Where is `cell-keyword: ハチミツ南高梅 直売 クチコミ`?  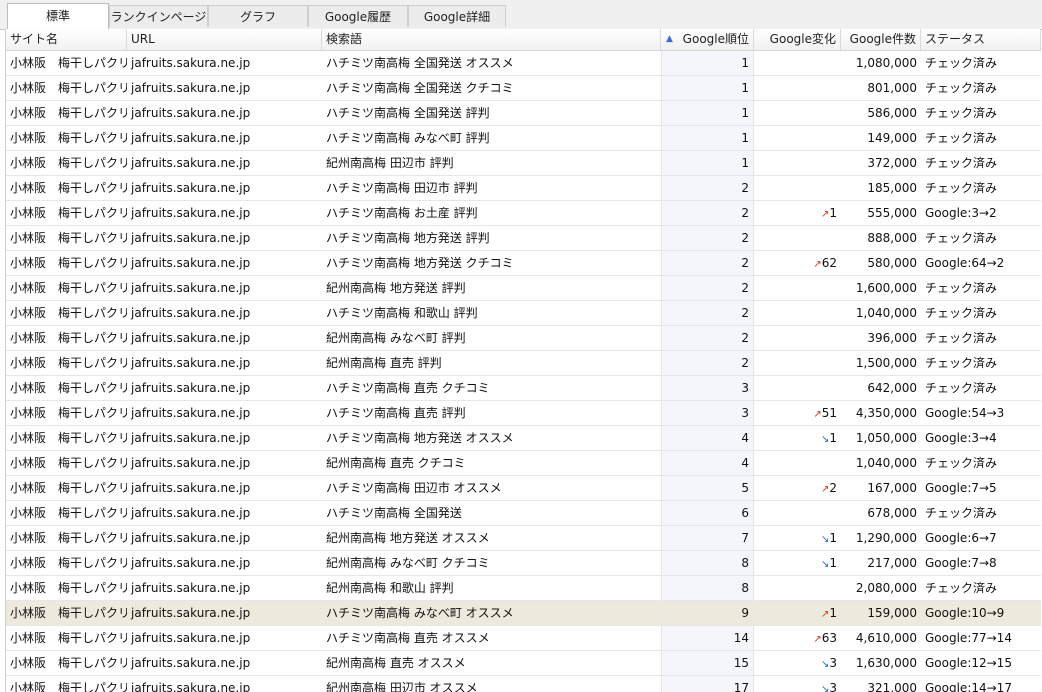 cell-keyword: ハチミツ南高梅 直売 クチコミ is located at coordinates (408, 388).